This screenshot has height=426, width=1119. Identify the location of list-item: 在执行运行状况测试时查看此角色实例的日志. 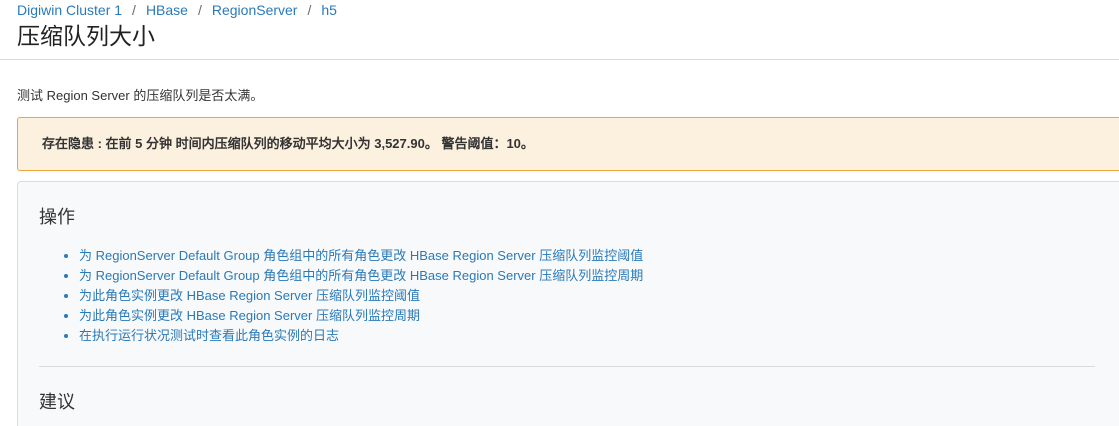
(361, 336).